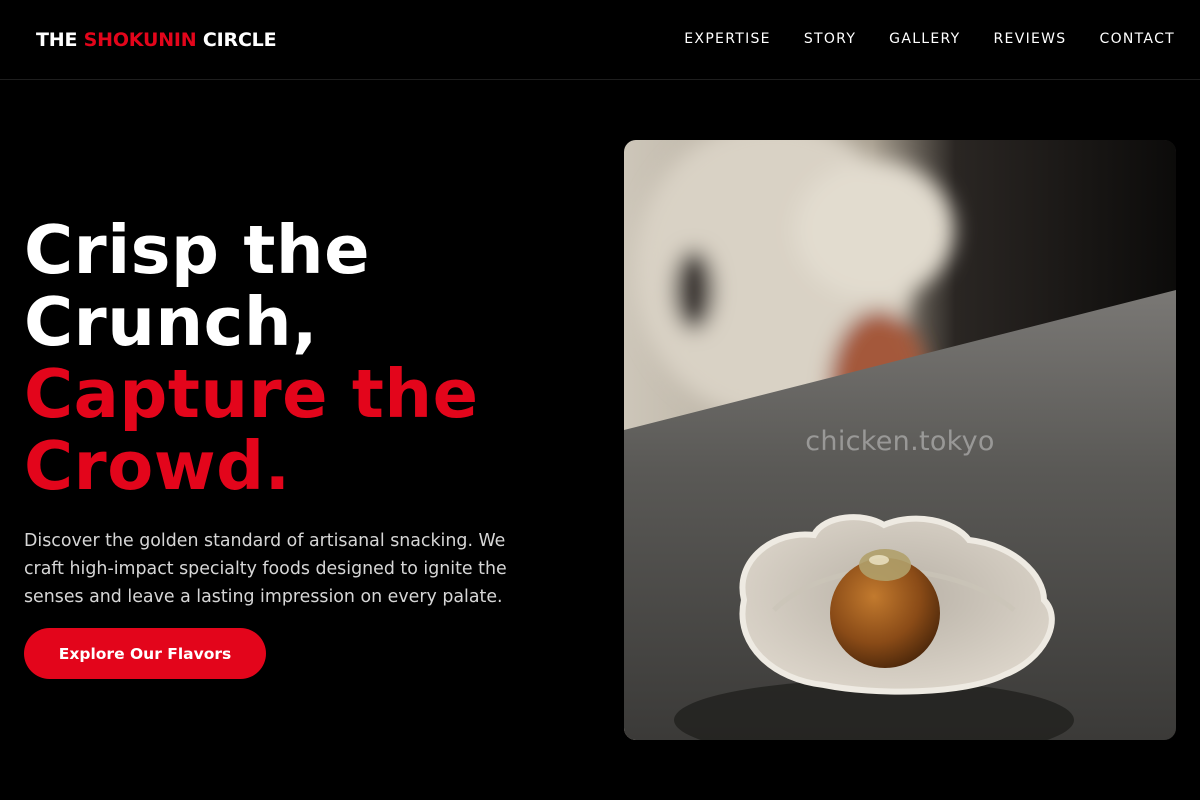 This screenshot has height=800, width=1200. What do you see at coordinates (236, 40) in the screenshot?
I see `brand-suffix: CIRCLE` at bounding box center [236, 40].